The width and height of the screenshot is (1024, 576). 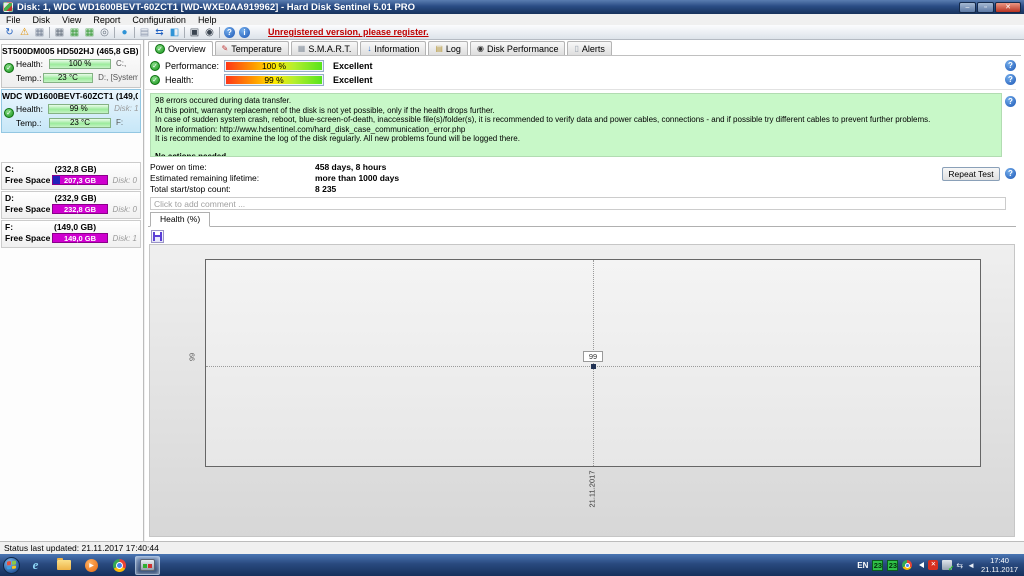 I want to click on temperature-tab-icon: ✎, so click(x=225, y=48).